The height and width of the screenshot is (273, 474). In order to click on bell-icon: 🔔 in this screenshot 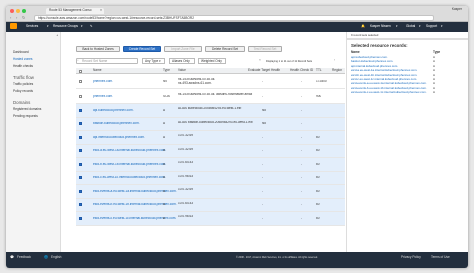, I will do `click(363, 26)`.